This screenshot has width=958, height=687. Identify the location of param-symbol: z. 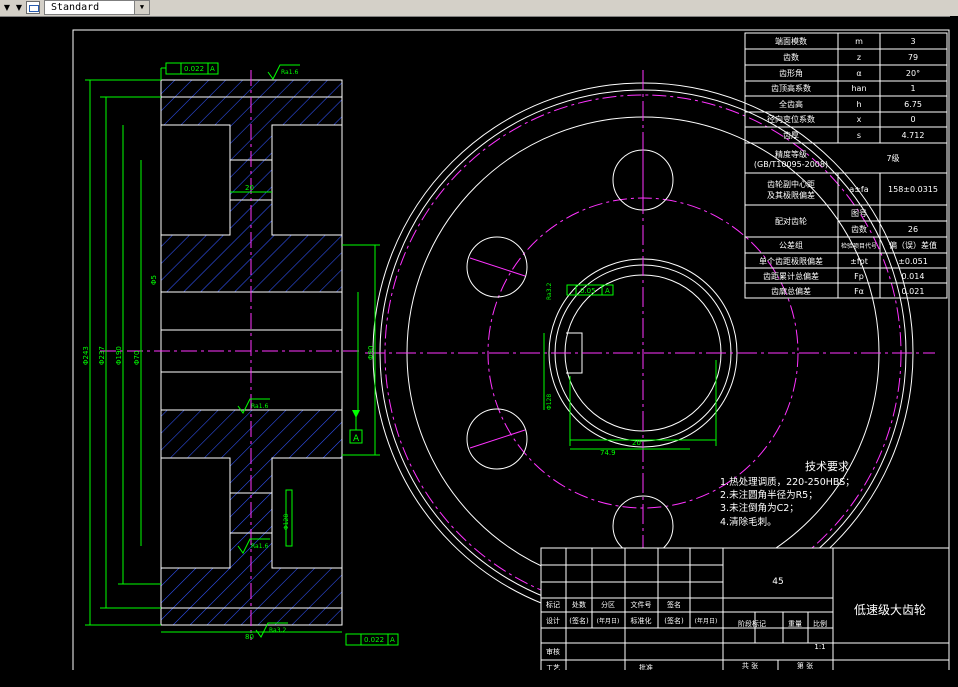
(859, 57).